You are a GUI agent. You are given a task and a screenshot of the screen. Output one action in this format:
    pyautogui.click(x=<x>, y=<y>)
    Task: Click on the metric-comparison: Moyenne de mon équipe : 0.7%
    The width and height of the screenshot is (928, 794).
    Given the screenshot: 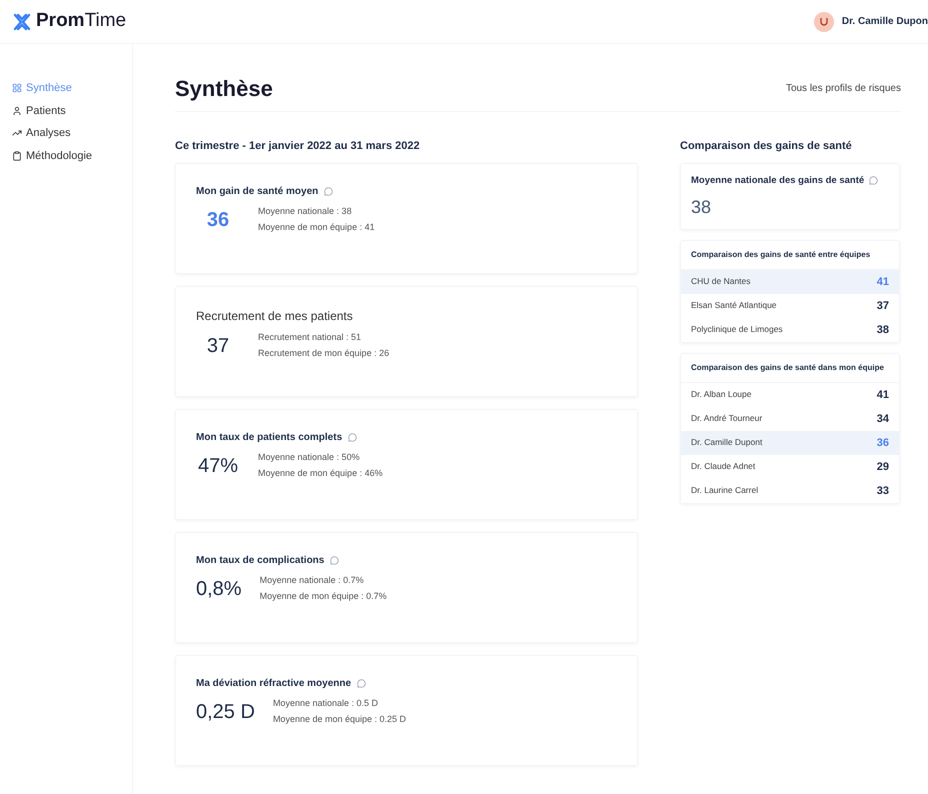 What is the action you would take?
    pyautogui.click(x=323, y=596)
    